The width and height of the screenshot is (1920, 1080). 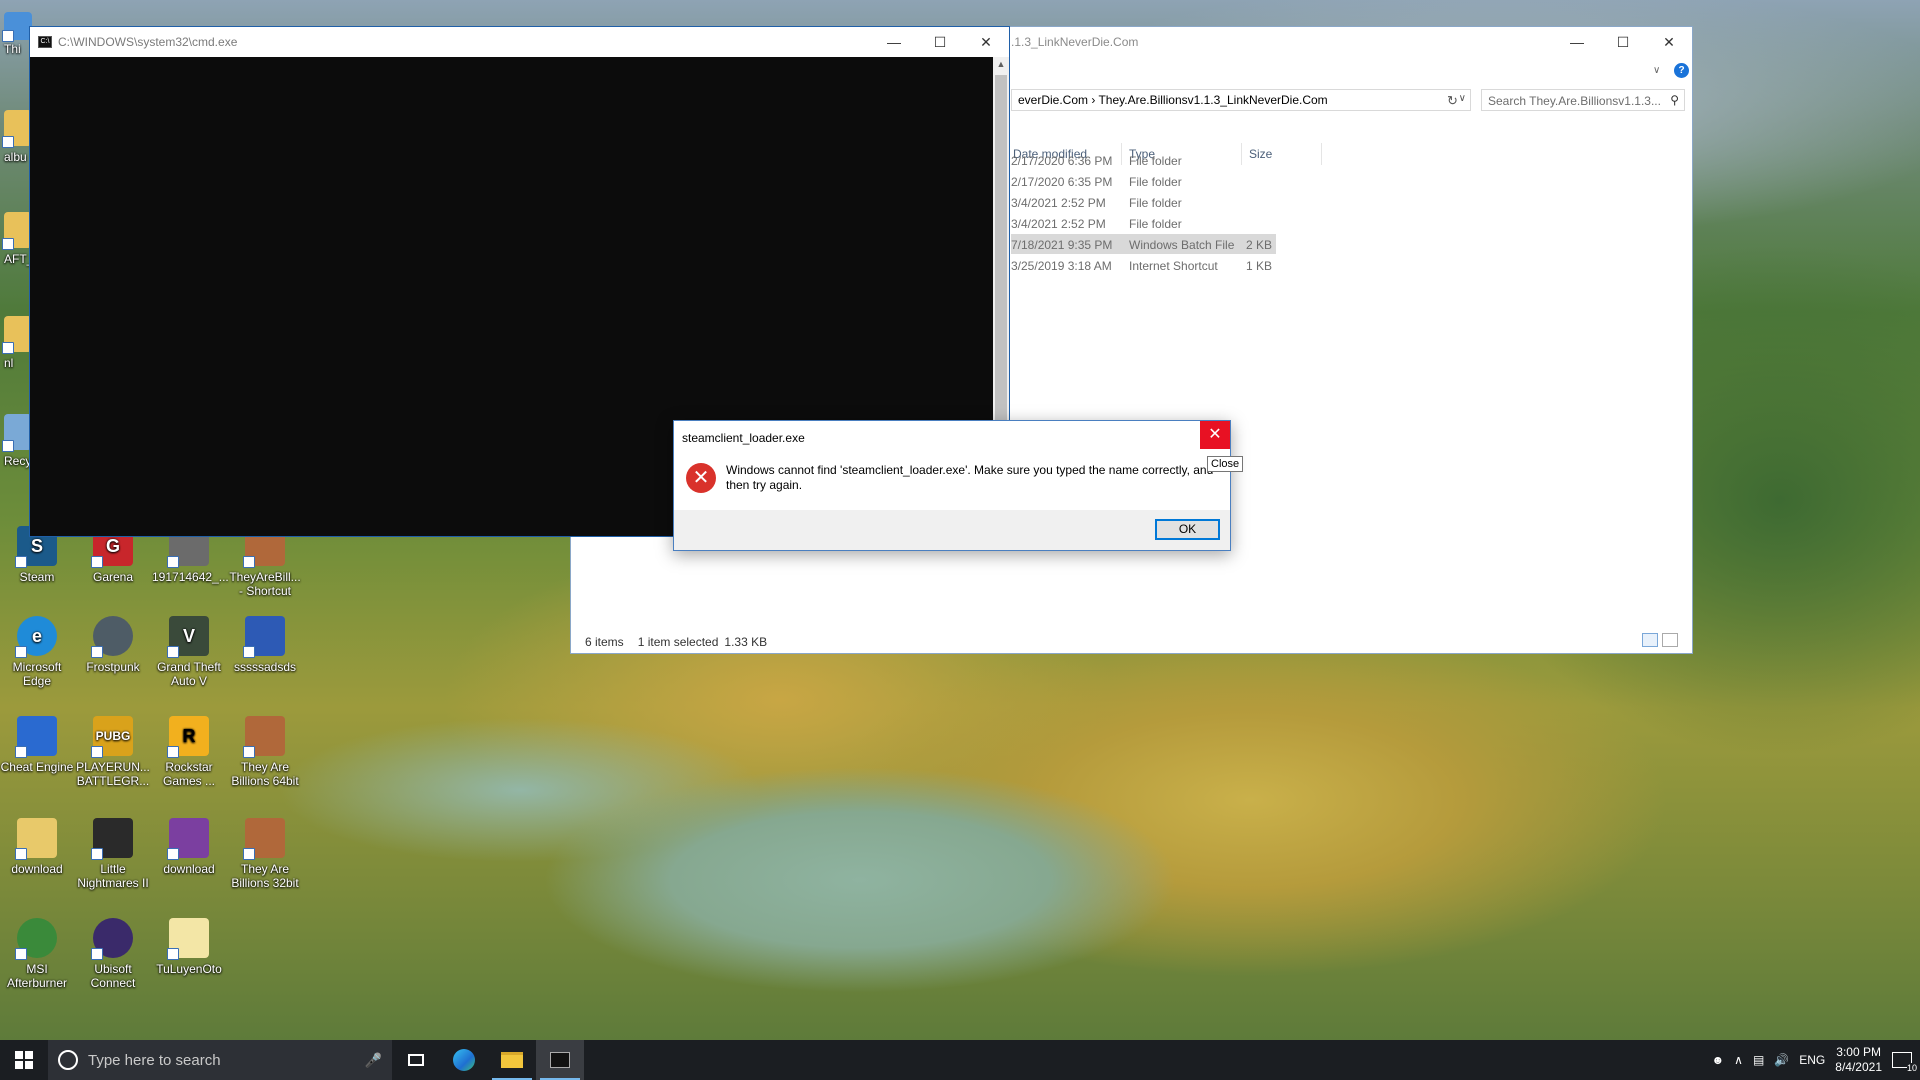 What do you see at coordinates (1225, 464) in the screenshot?
I see `close-tooltip: Close` at bounding box center [1225, 464].